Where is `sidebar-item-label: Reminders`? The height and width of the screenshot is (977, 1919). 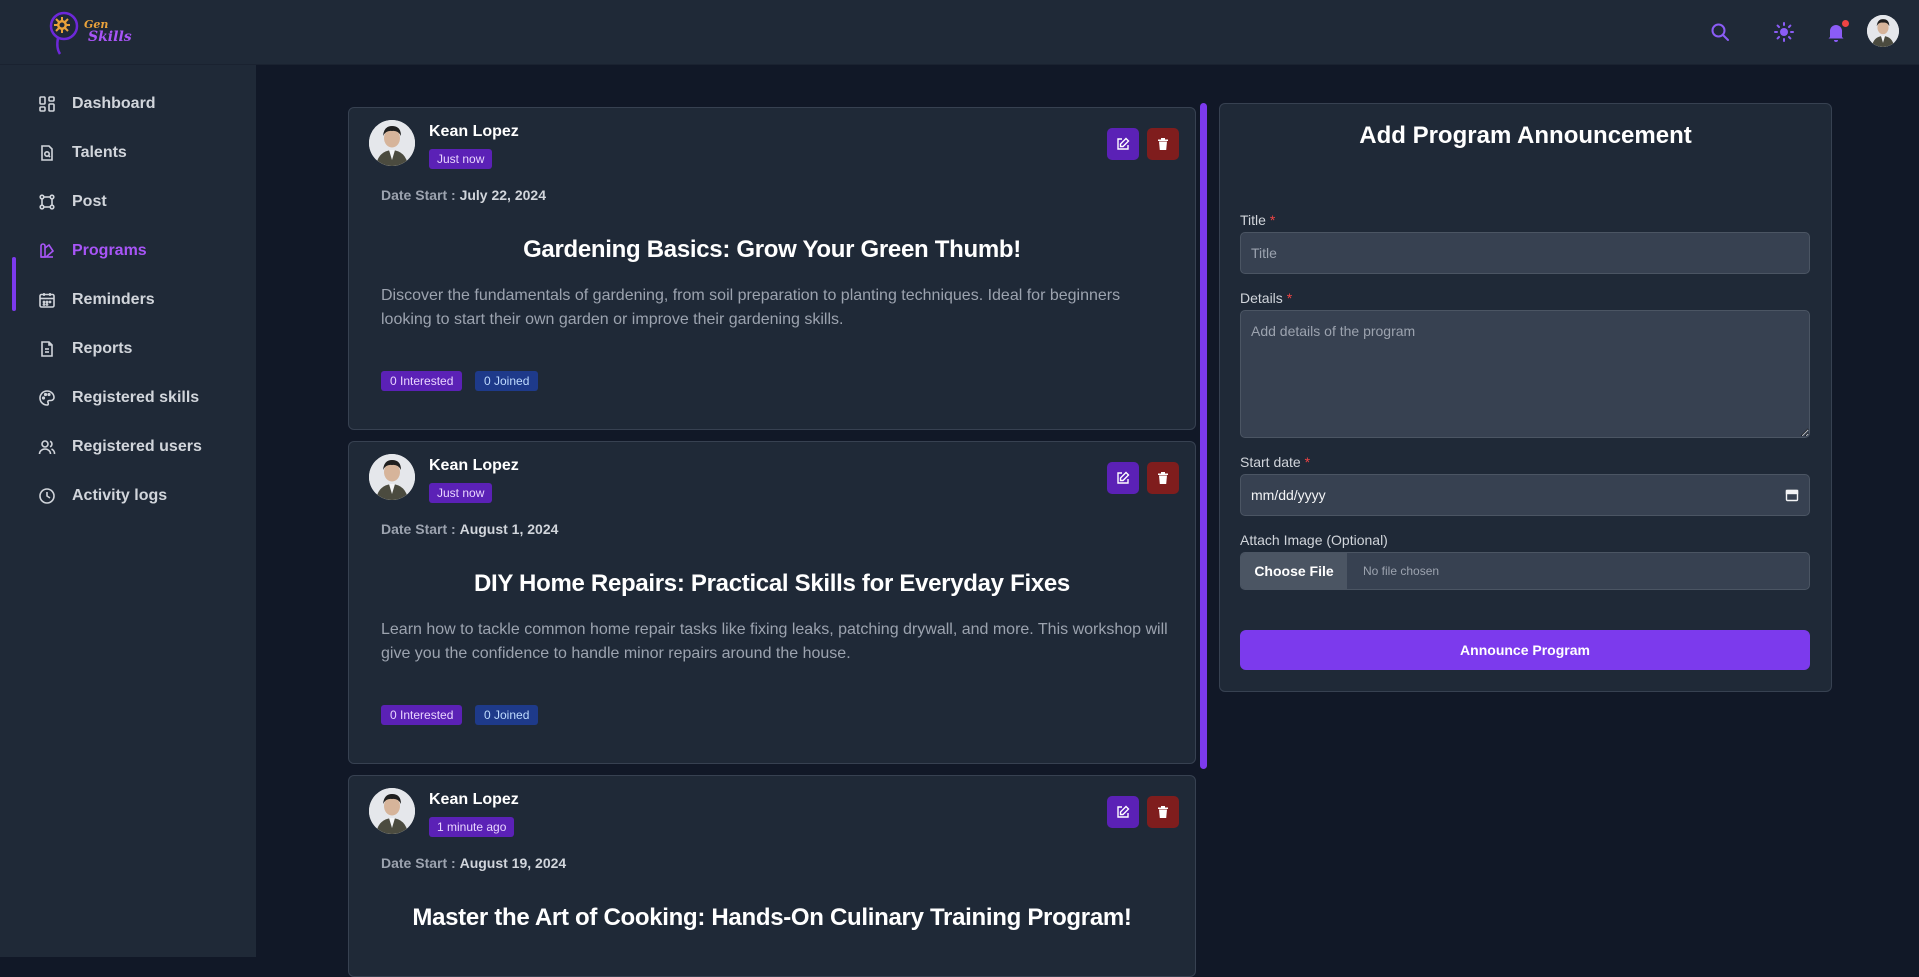
sidebar-item-label: Reminders is located at coordinates (113, 299).